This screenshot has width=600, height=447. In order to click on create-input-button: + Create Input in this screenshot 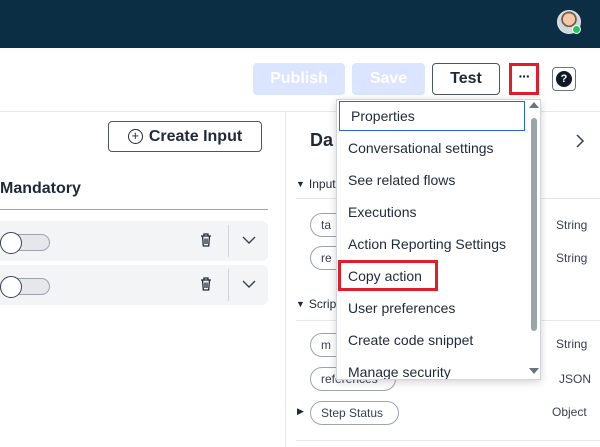, I will do `click(185, 136)`.